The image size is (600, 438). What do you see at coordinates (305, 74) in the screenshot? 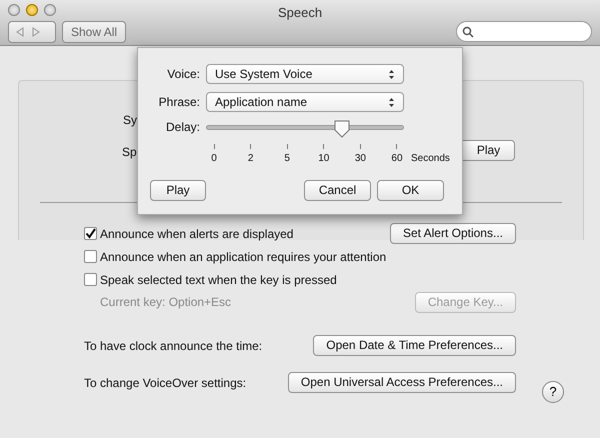
I see `voice-popup: Use System Voice` at bounding box center [305, 74].